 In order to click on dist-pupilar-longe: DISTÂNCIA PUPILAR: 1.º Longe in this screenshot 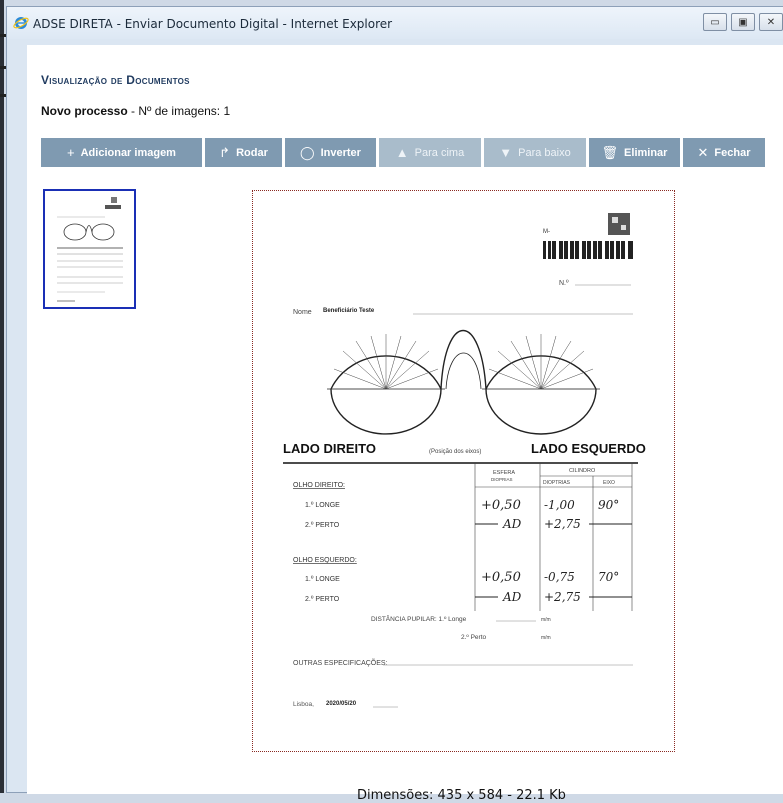, I will do `click(419, 618)`.